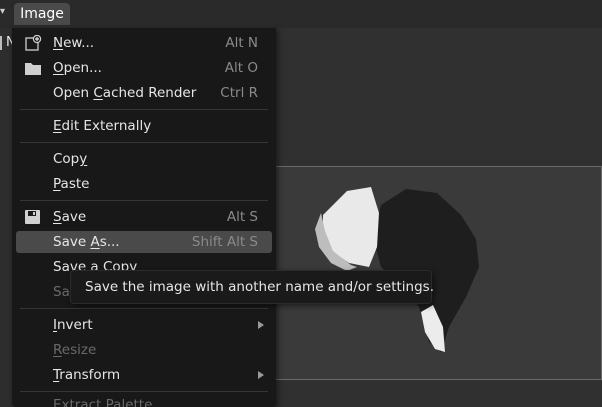 The height and width of the screenshot is (407, 602). What do you see at coordinates (144, 350) in the screenshot?
I see `menu-item-resize: Resize` at bounding box center [144, 350].